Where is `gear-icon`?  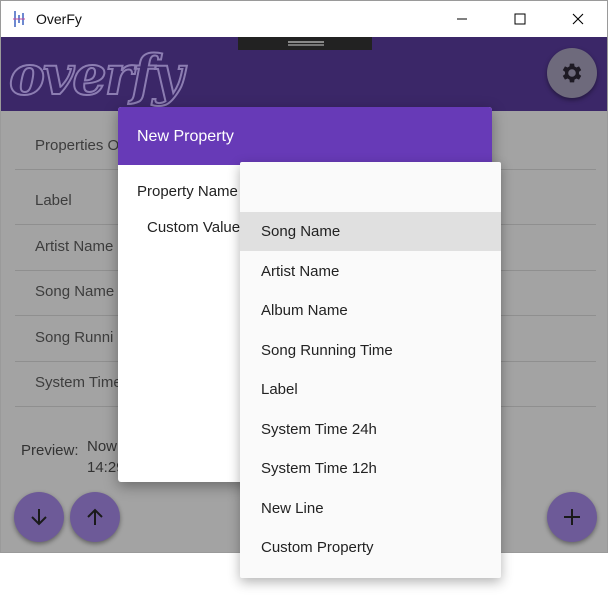 gear-icon is located at coordinates (572, 73).